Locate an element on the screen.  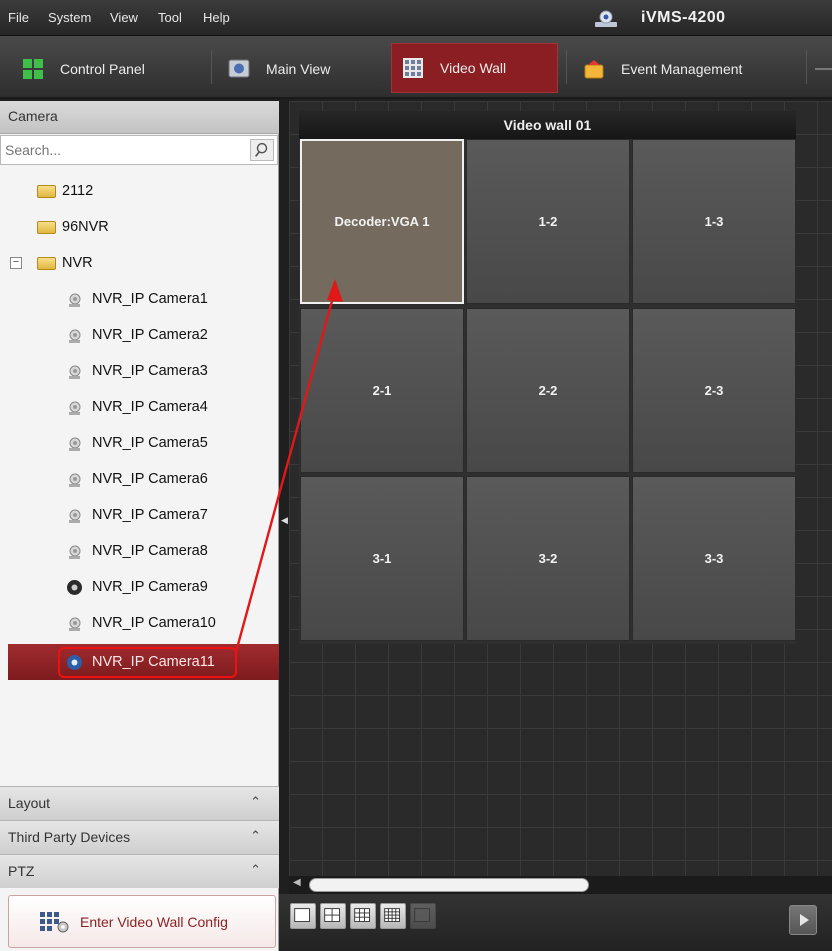
tab-video-wall-label: Video Wall is located at coordinates (473, 68).